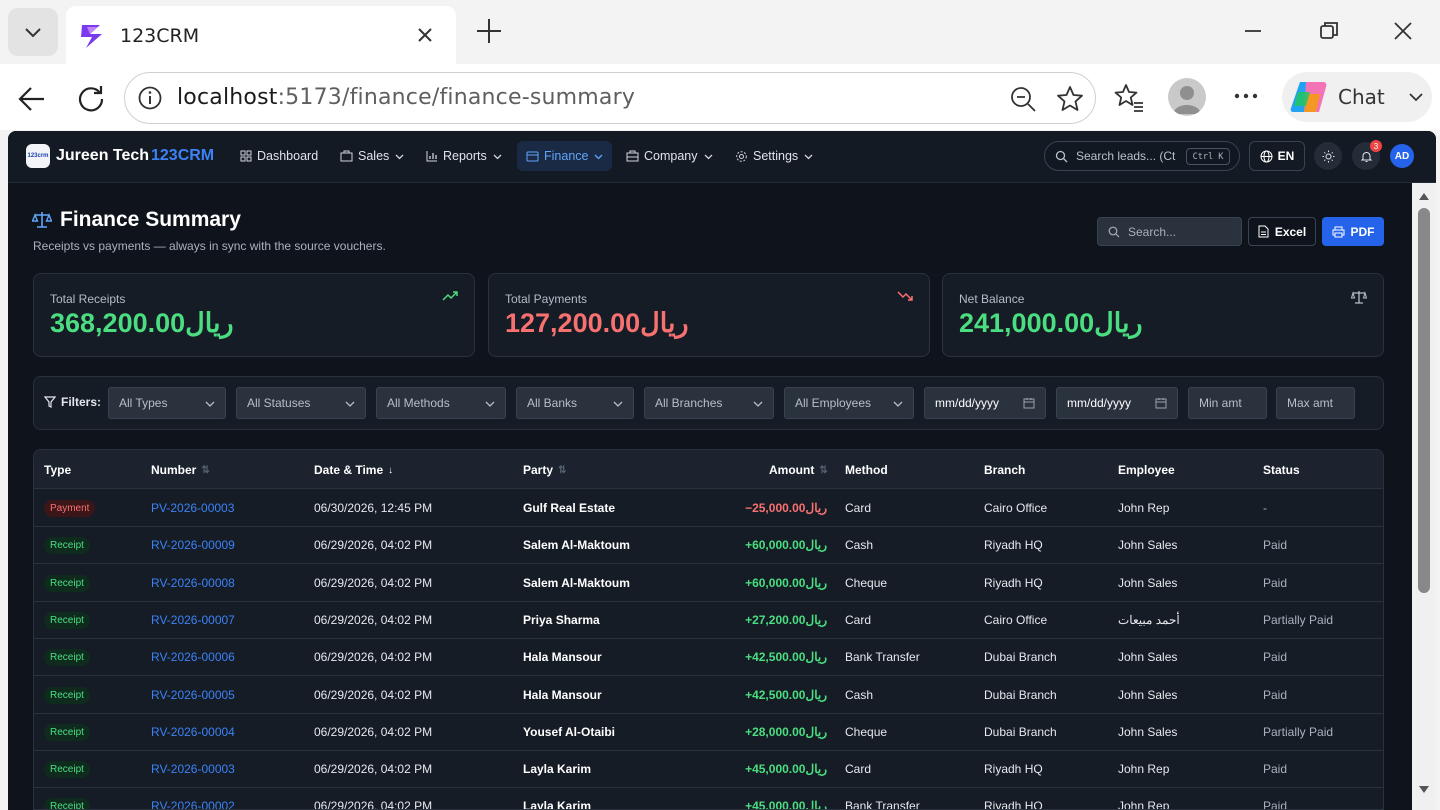 This screenshot has width=1440, height=810. I want to click on max-amount-input: Max amt, so click(1315, 403).